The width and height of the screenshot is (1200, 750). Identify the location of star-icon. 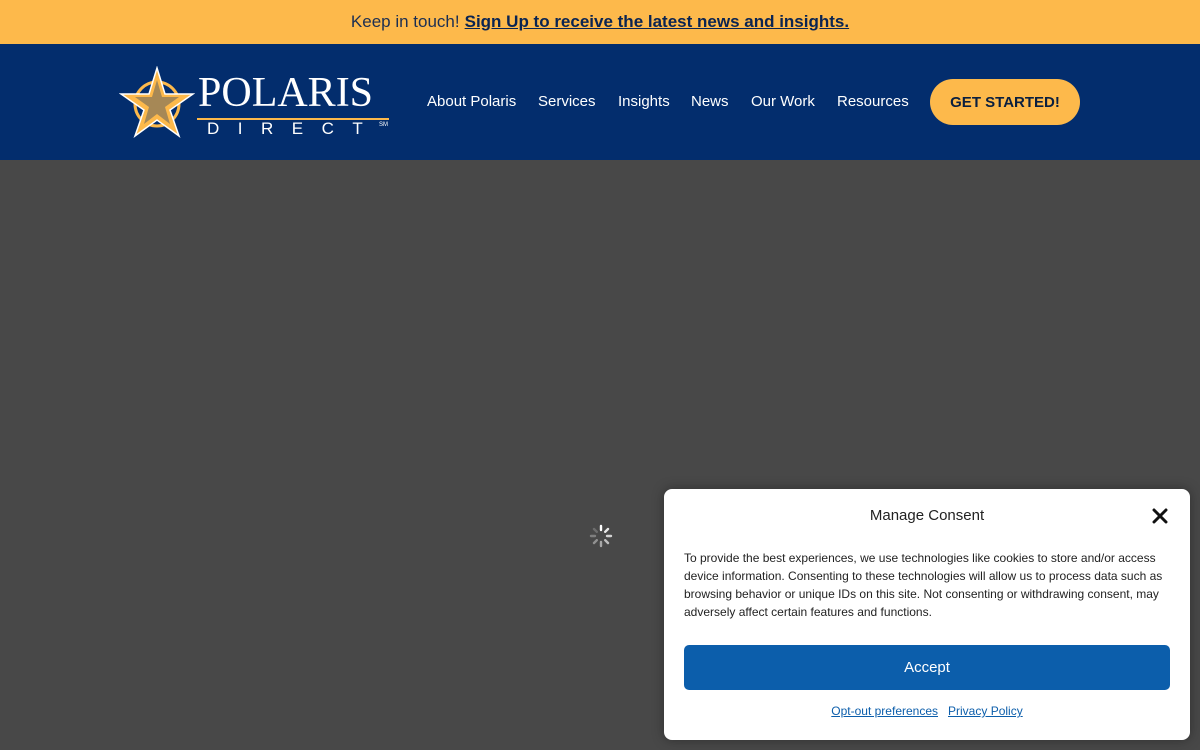
(157, 102).